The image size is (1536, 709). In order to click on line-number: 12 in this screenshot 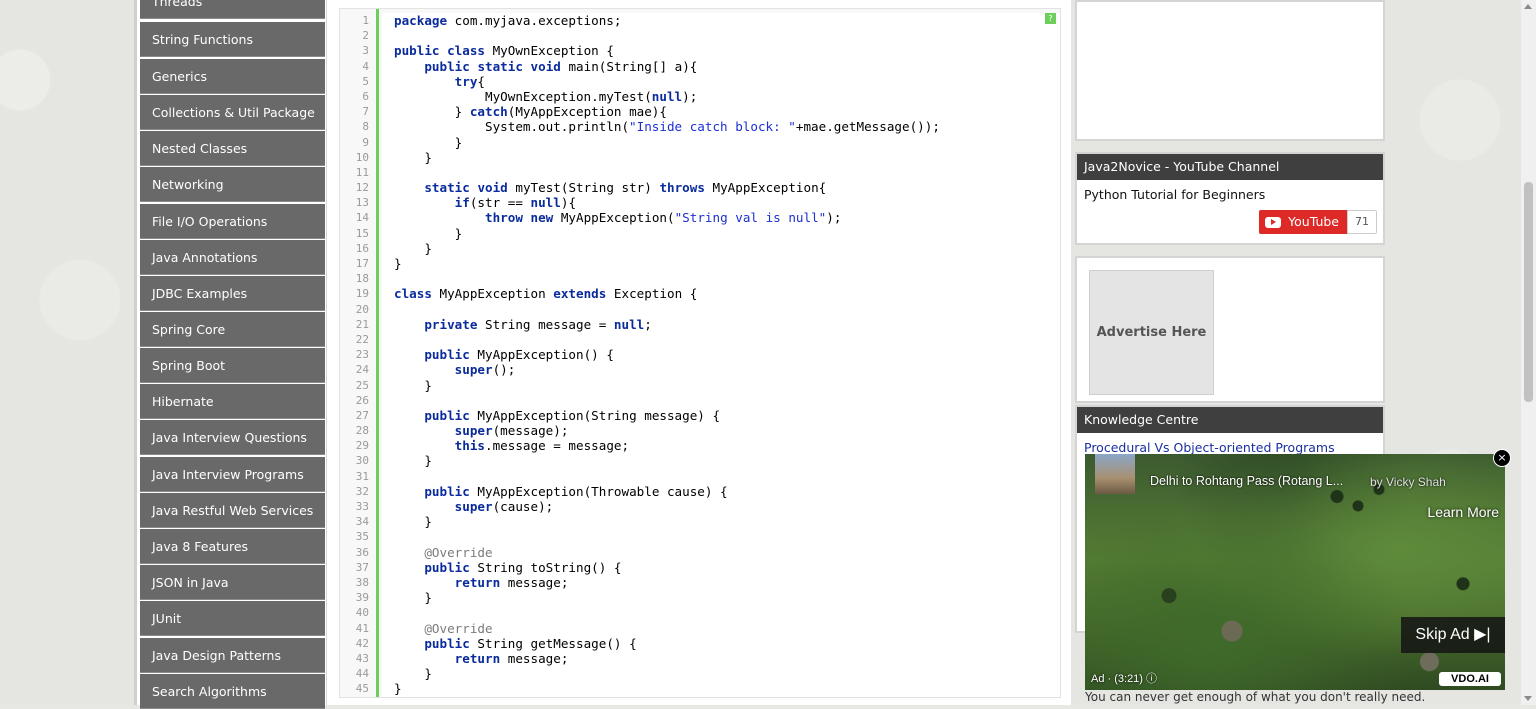, I will do `click(362, 188)`.